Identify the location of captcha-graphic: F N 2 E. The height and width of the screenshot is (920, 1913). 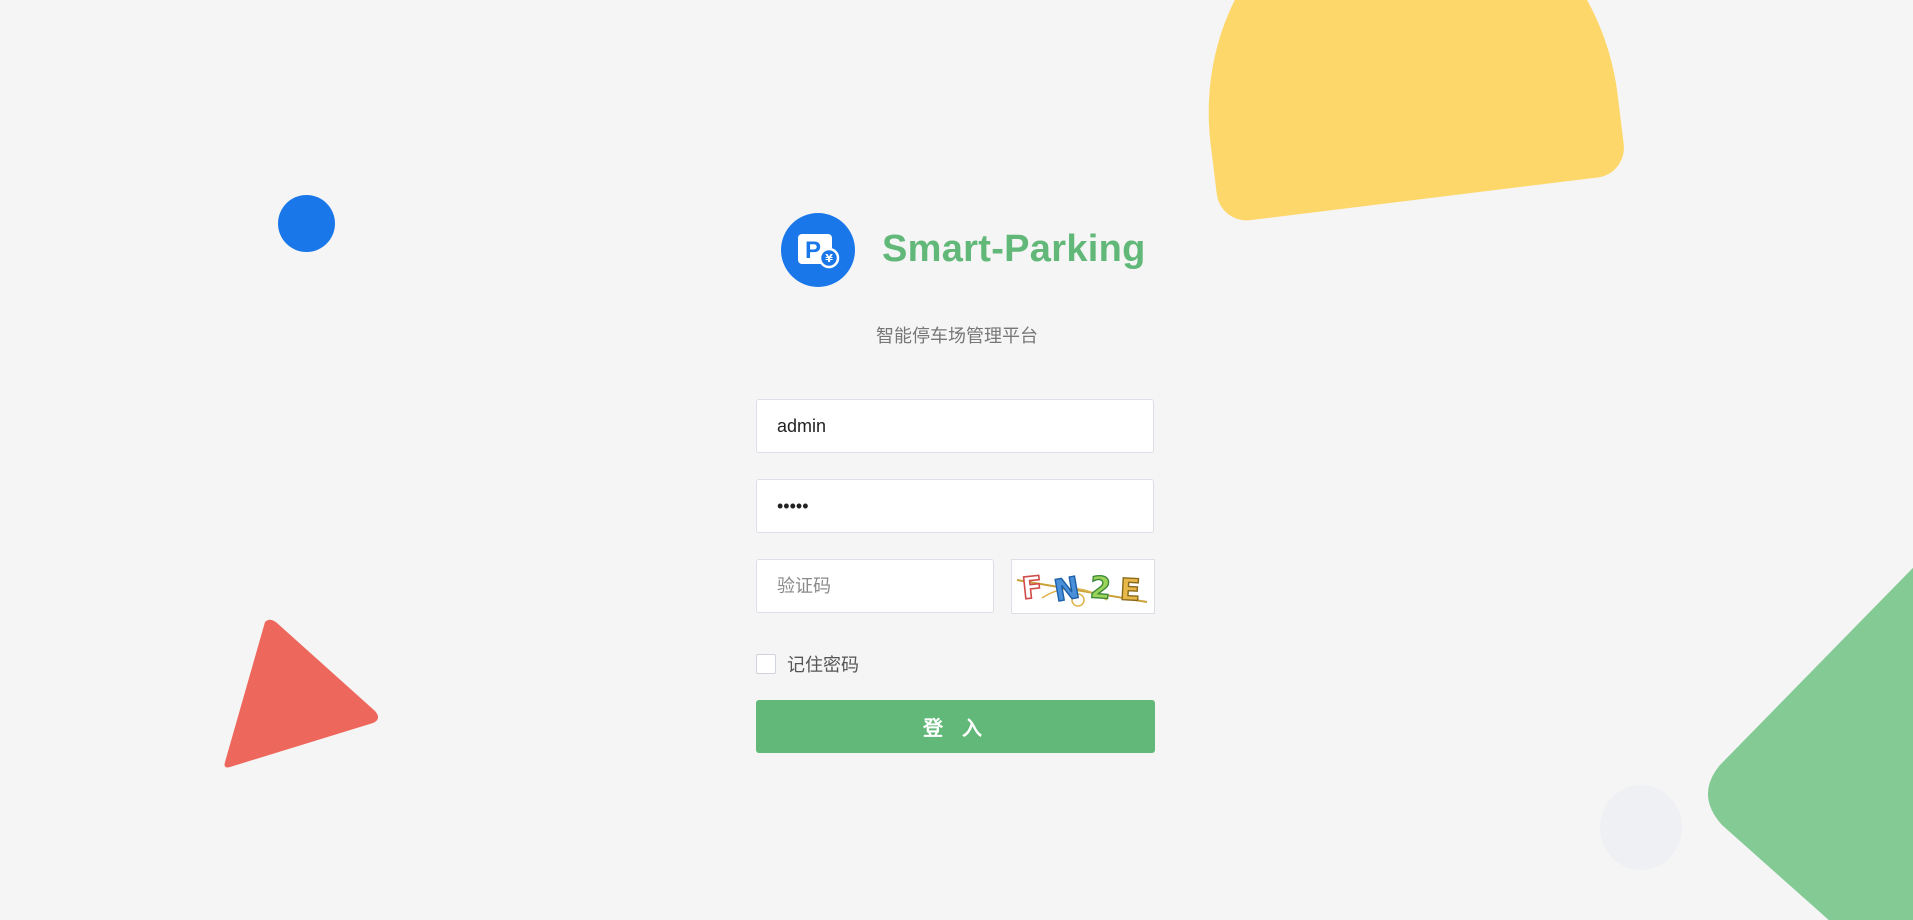
(1082, 589).